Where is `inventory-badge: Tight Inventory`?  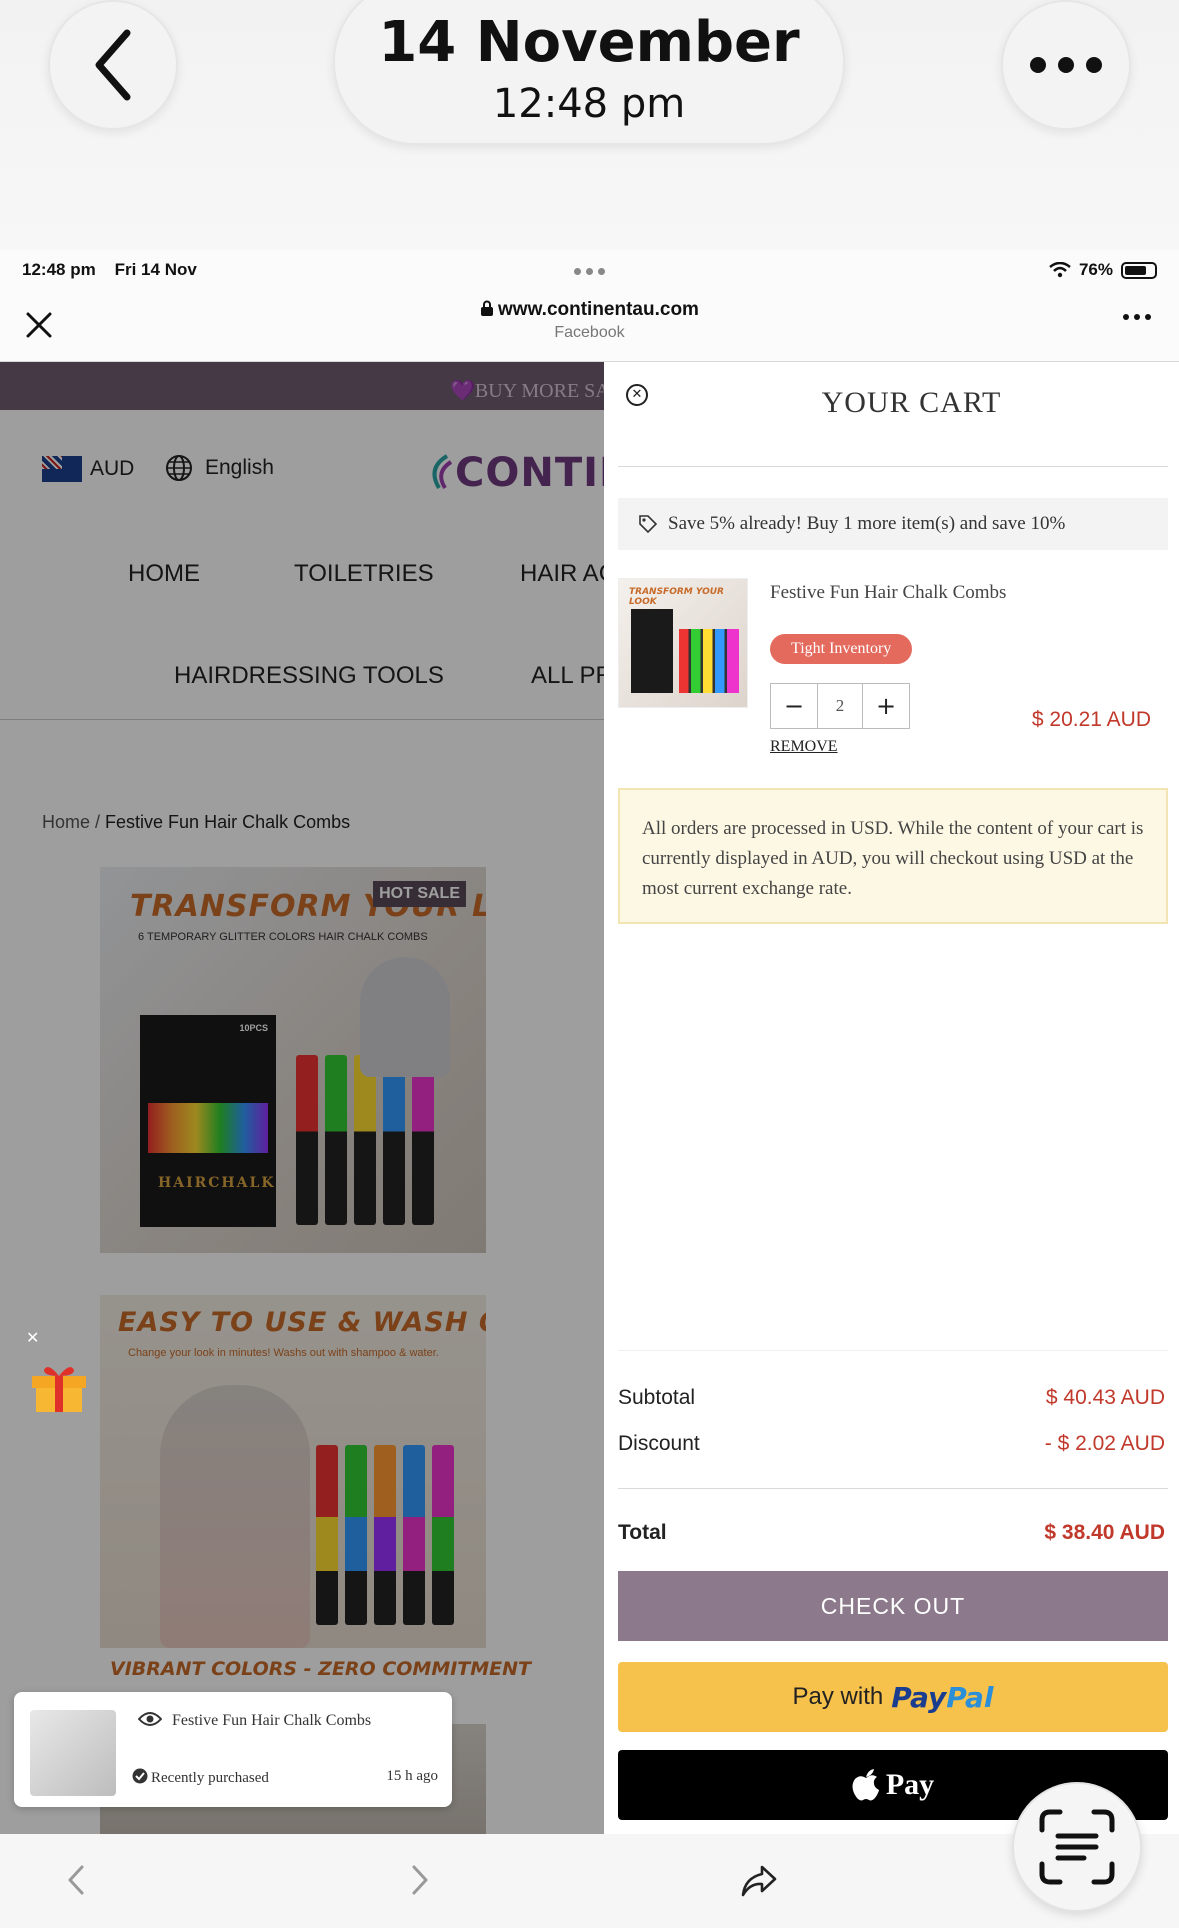
inventory-badge: Tight Inventory is located at coordinates (841, 649).